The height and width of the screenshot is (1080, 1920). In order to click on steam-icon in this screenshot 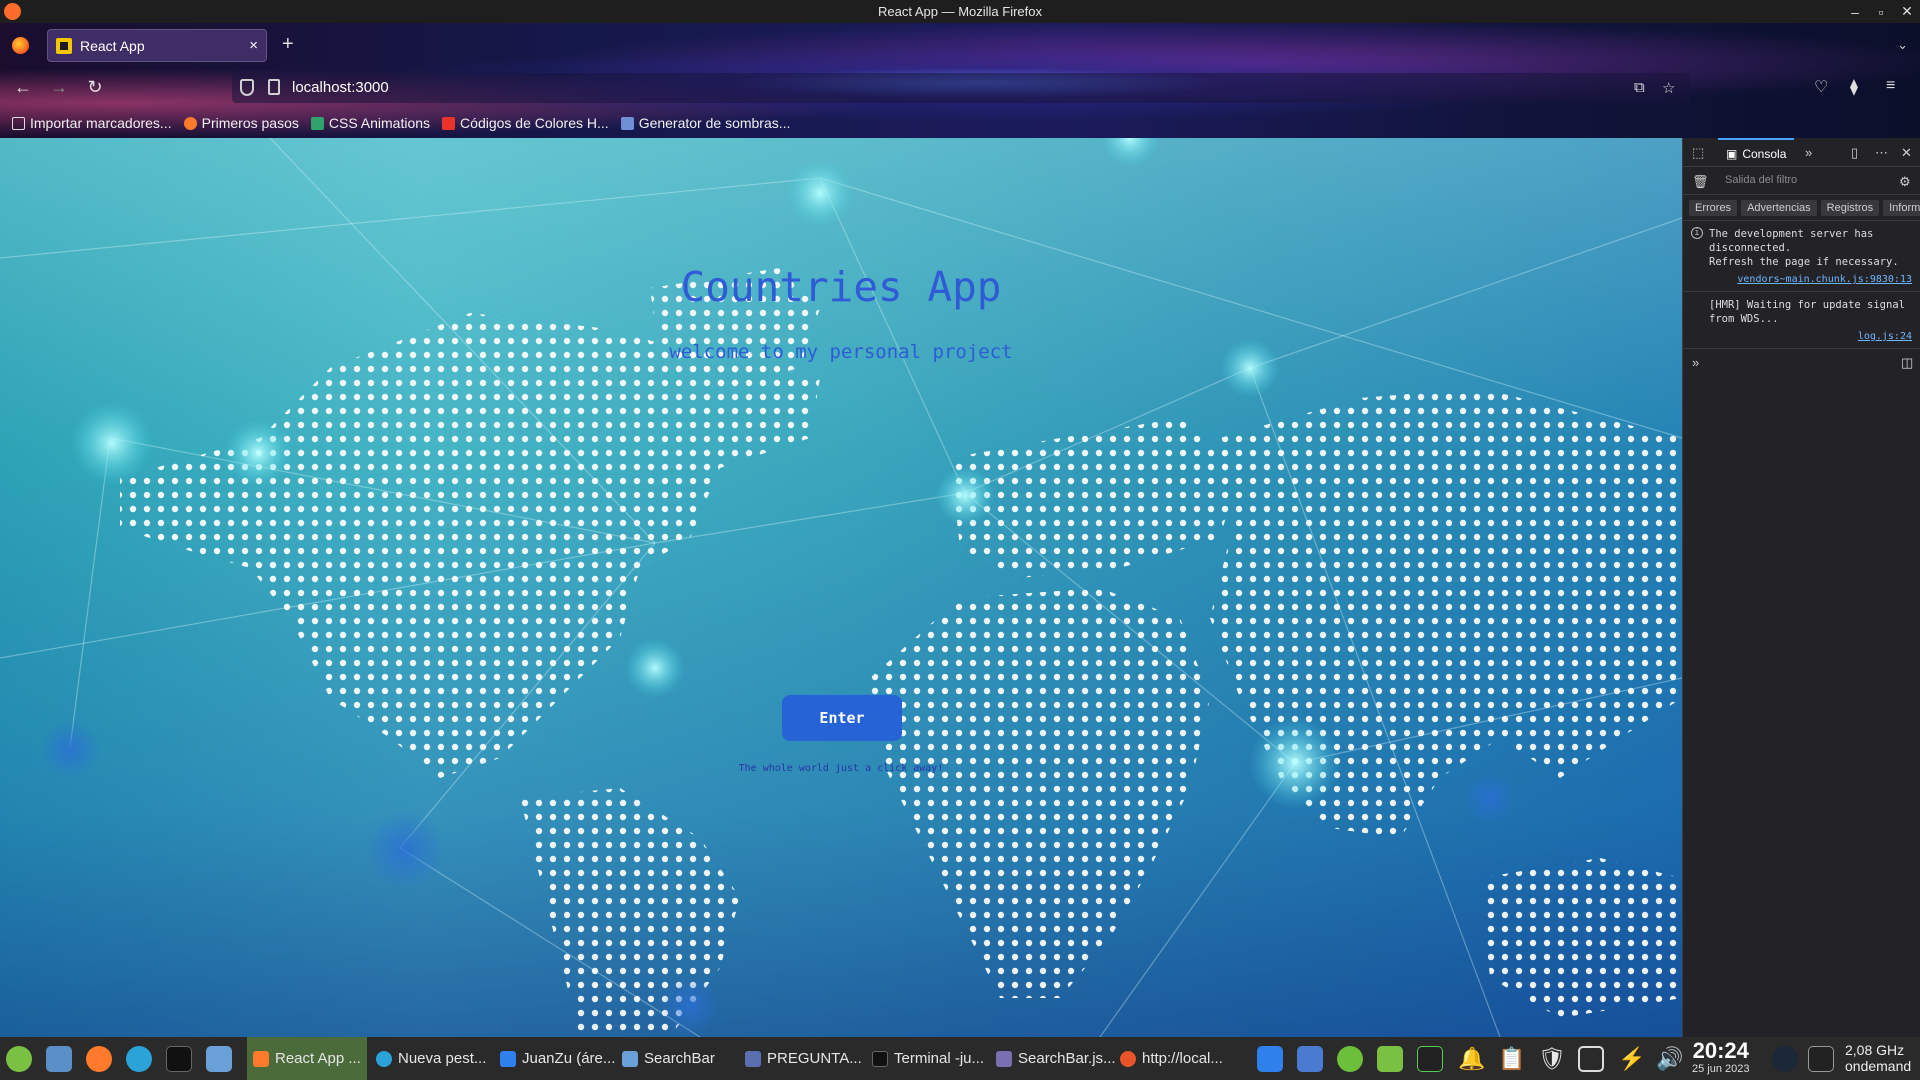, I will do `click(1785, 1058)`.